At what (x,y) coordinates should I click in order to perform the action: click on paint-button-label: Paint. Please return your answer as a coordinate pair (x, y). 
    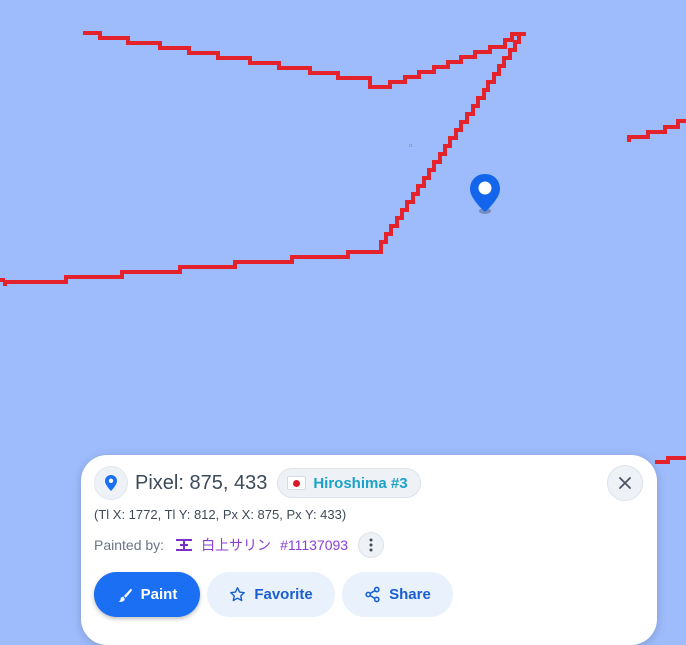
    Looking at the image, I should click on (159, 594).